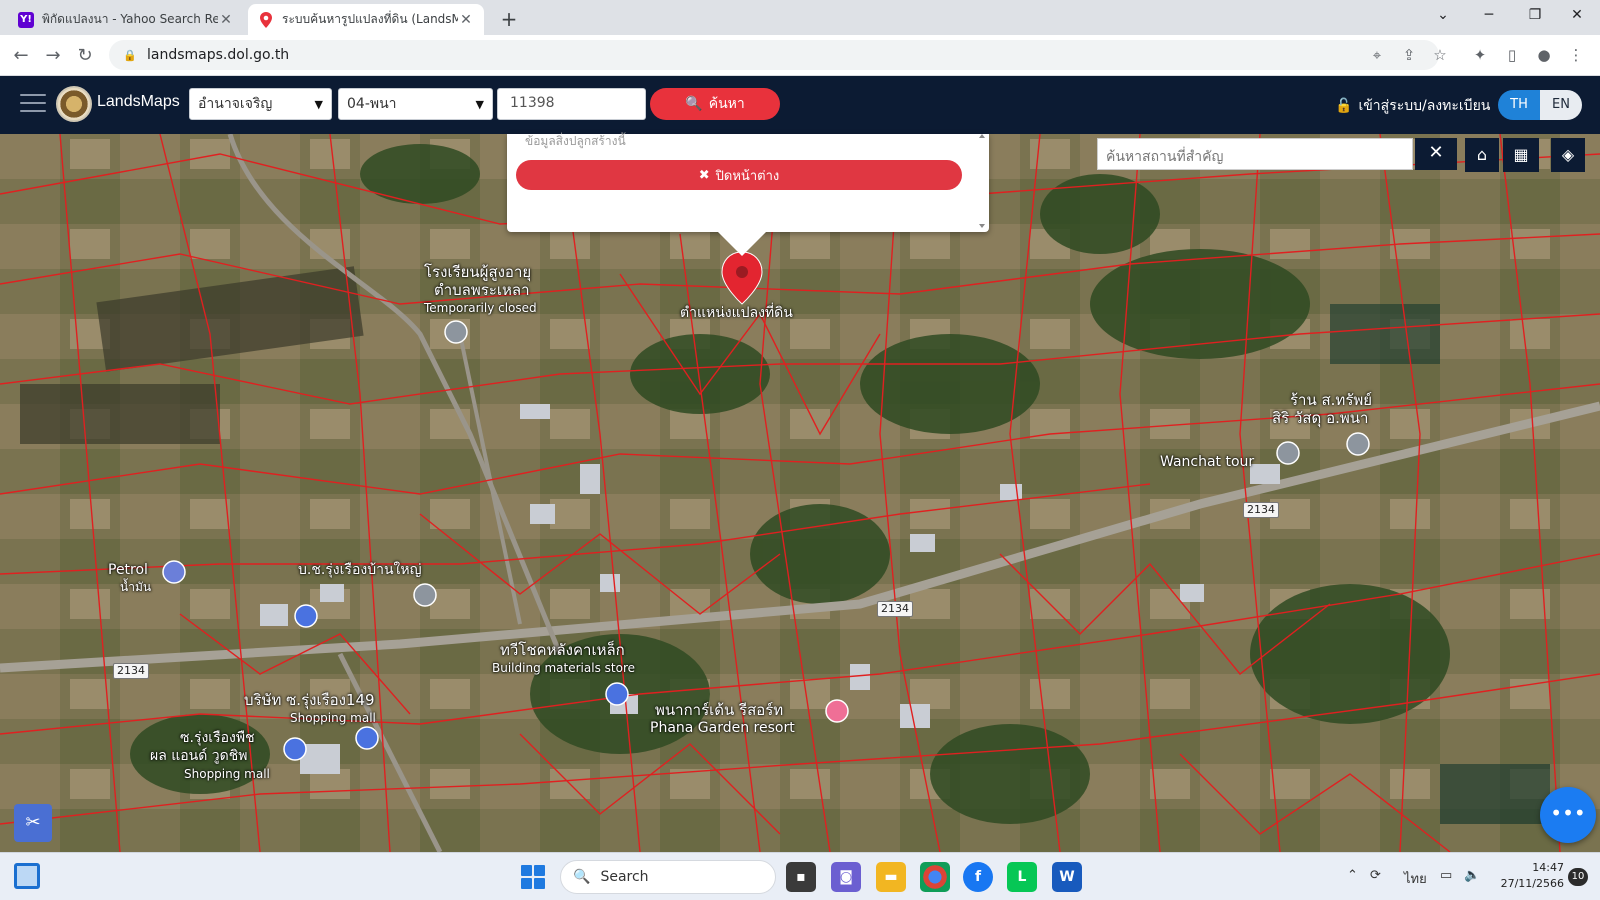  Describe the element at coordinates (1440, 55) in the screenshot. I see `bookmark-star-icon: ☆` at that location.